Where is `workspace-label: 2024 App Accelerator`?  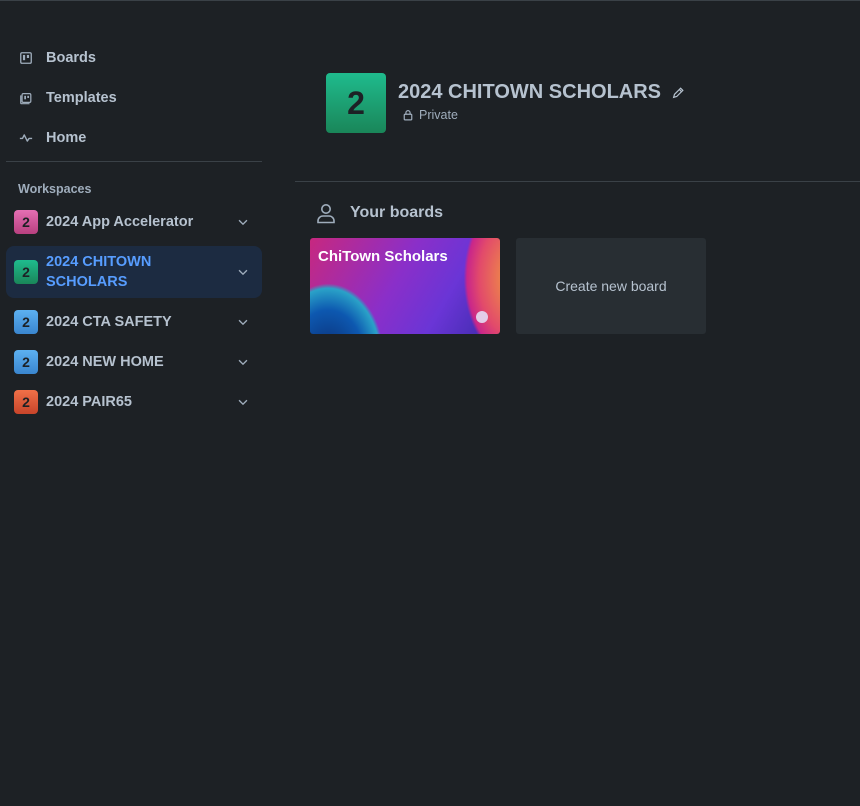 workspace-label: 2024 App Accelerator is located at coordinates (120, 222).